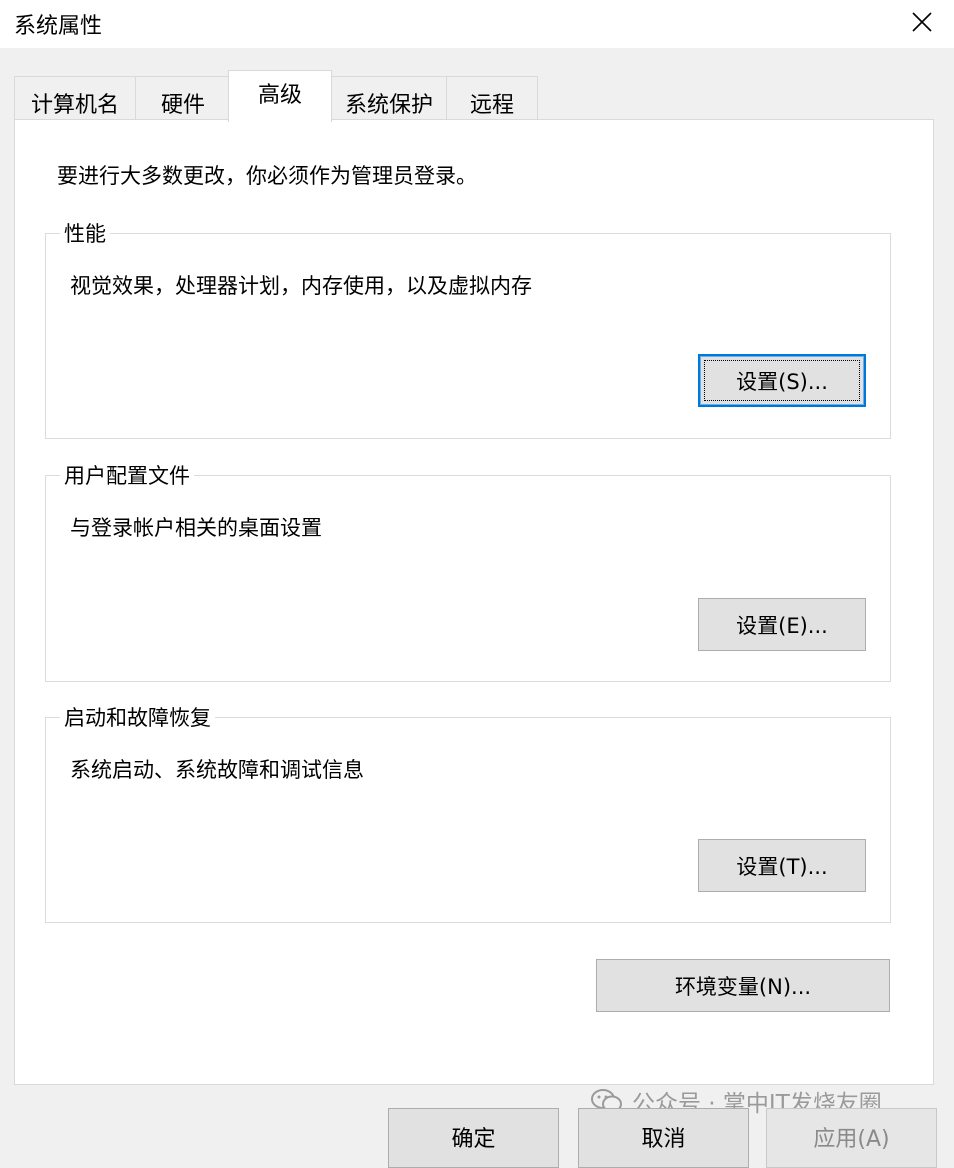  I want to click on tab-advanced: 高级, so click(280, 96).